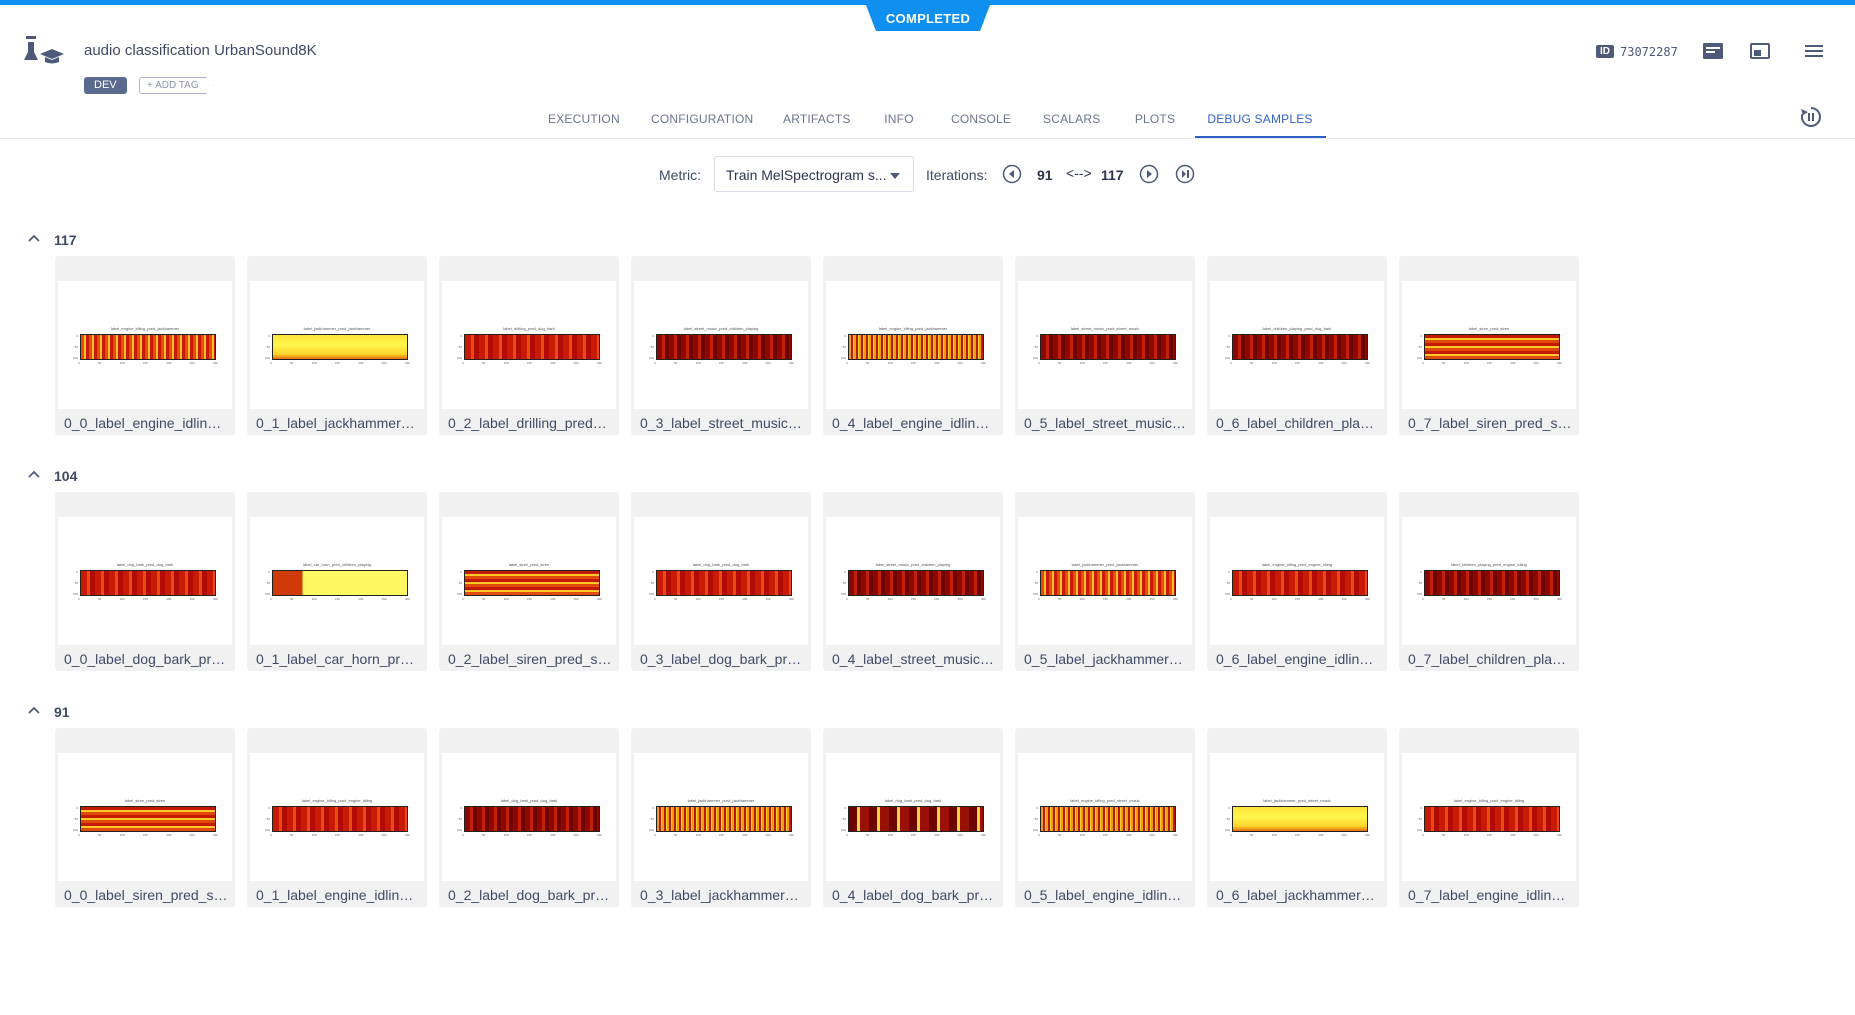 This screenshot has width=1855, height=1015. What do you see at coordinates (680, 175) in the screenshot?
I see `metric-label: Metric:` at bounding box center [680, 175].